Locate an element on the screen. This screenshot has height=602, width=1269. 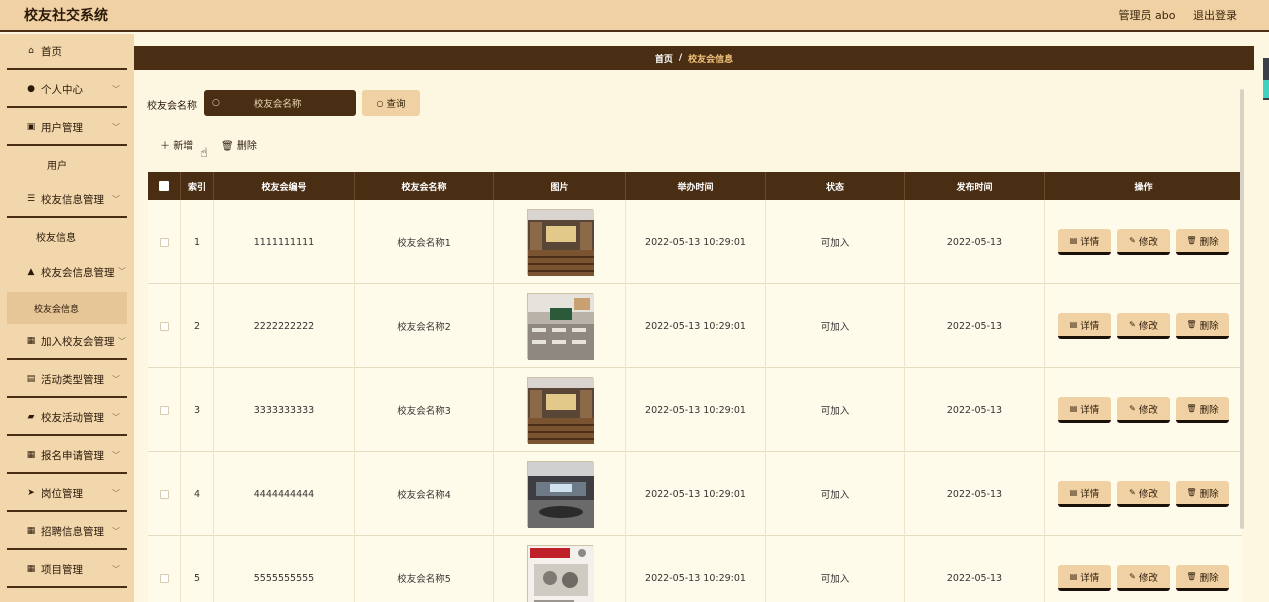
plus-icon: ＋ is located at coordinates (165, 146).